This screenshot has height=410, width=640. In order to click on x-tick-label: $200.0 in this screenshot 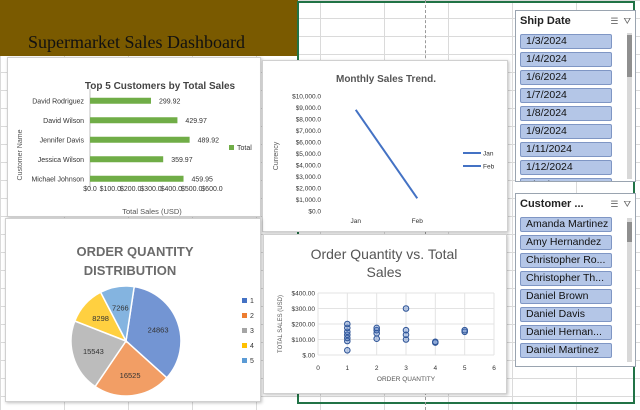, I will do `click(131, 189)`.